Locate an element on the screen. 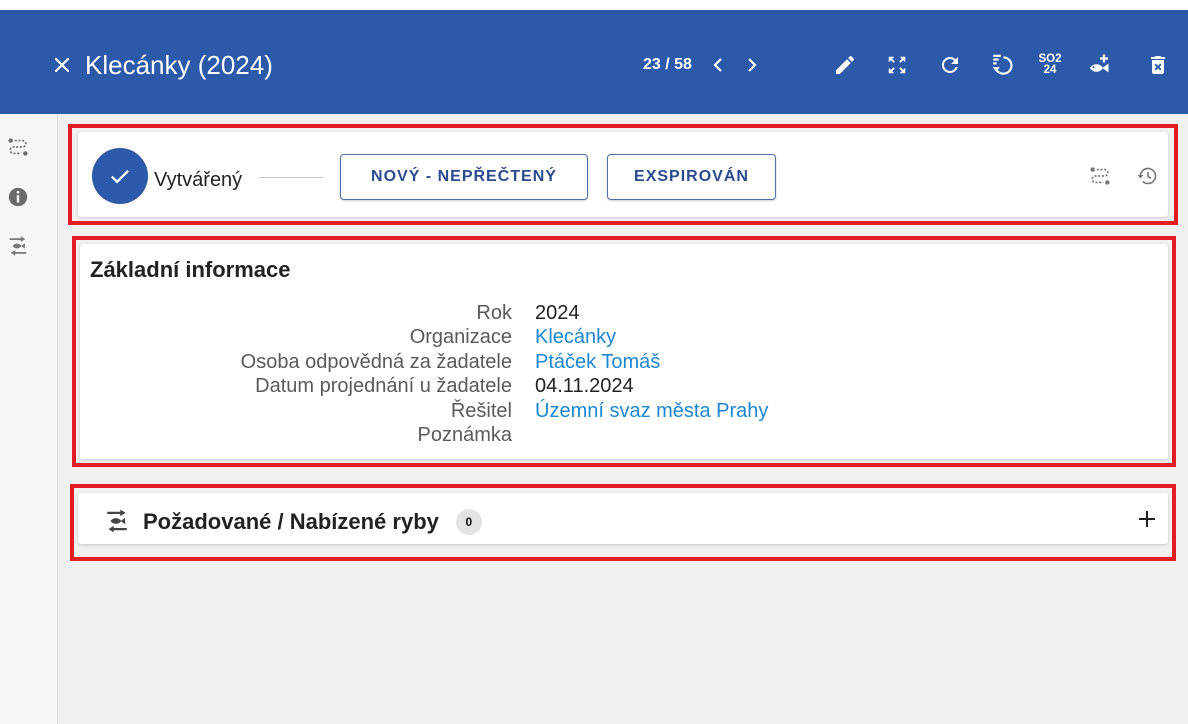 The image size is (1188, 724). next-record-button is located at coordinates (752, 65).